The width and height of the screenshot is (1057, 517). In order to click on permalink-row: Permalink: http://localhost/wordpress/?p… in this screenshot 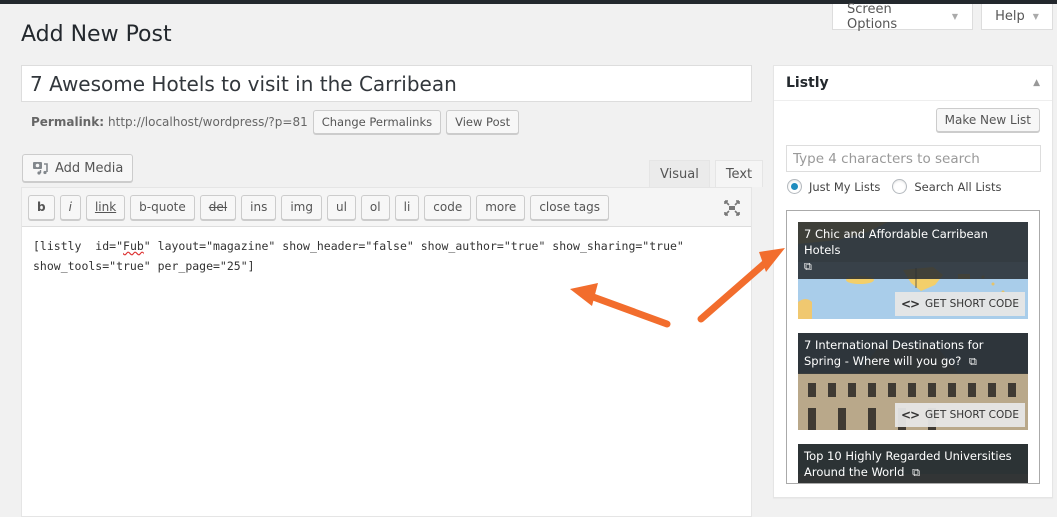, I will do `click(275, 122)`.